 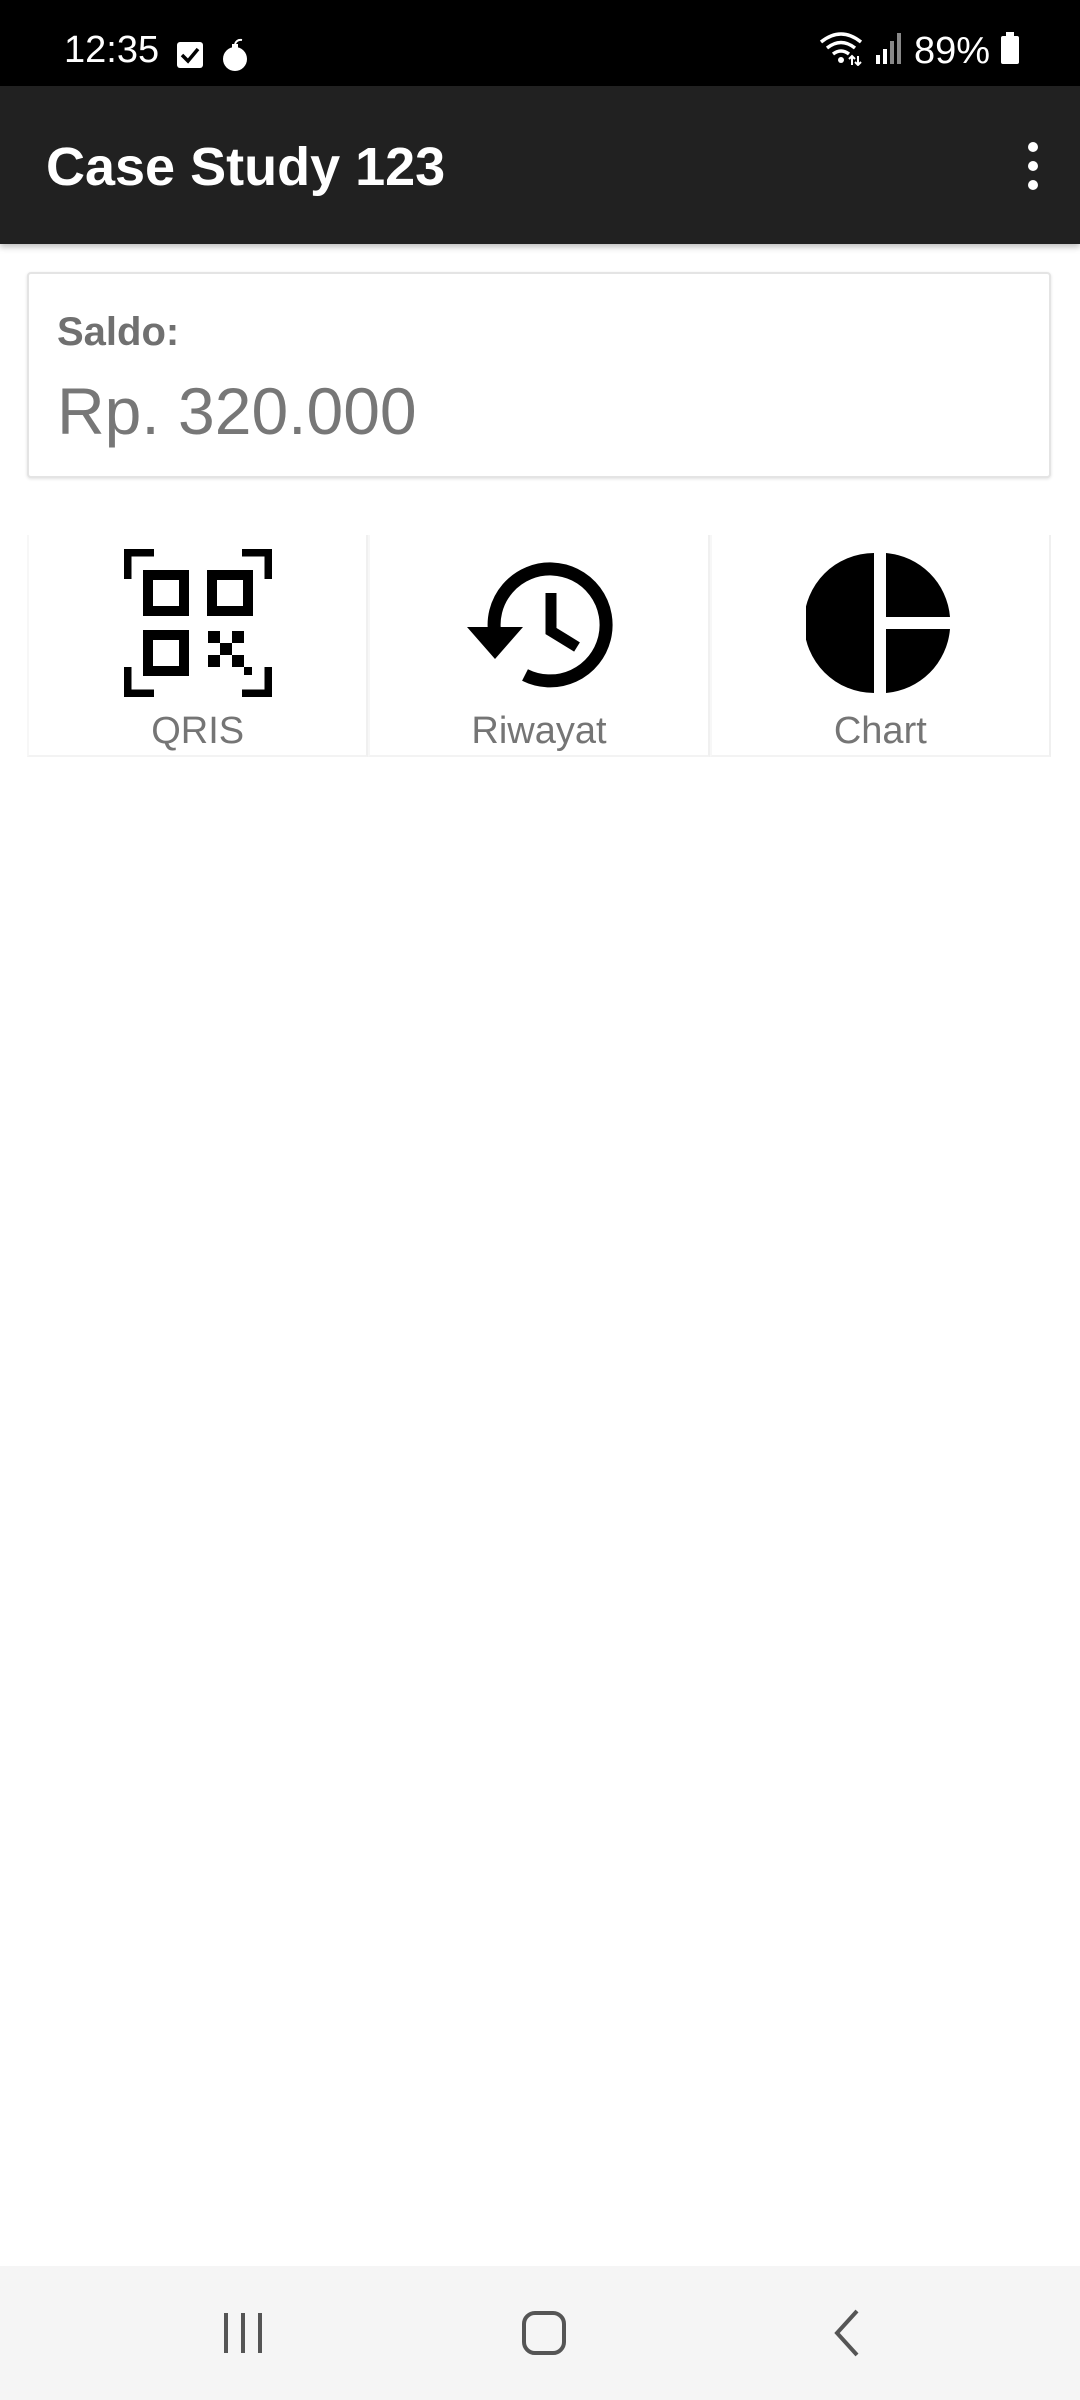 I want to click on app-bar: Case Study 123, so click(x=540, y=165).